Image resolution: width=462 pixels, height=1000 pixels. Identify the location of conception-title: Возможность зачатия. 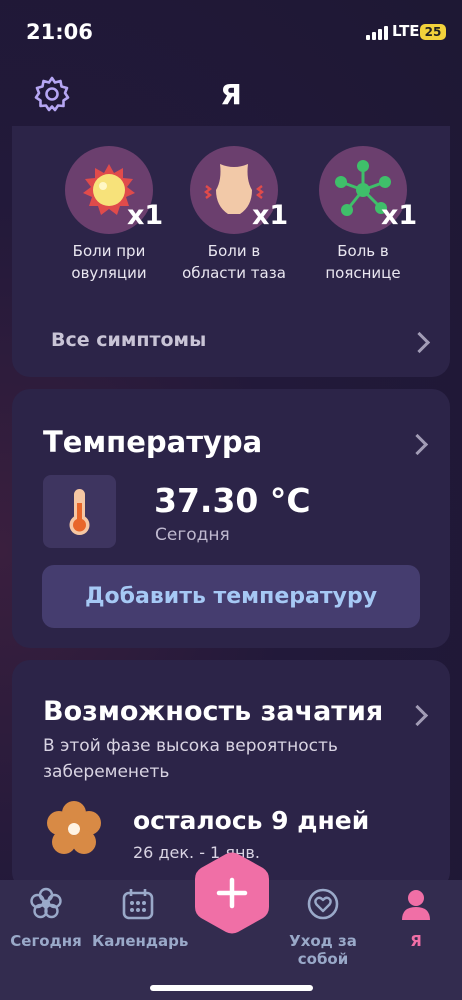
(213, 711).